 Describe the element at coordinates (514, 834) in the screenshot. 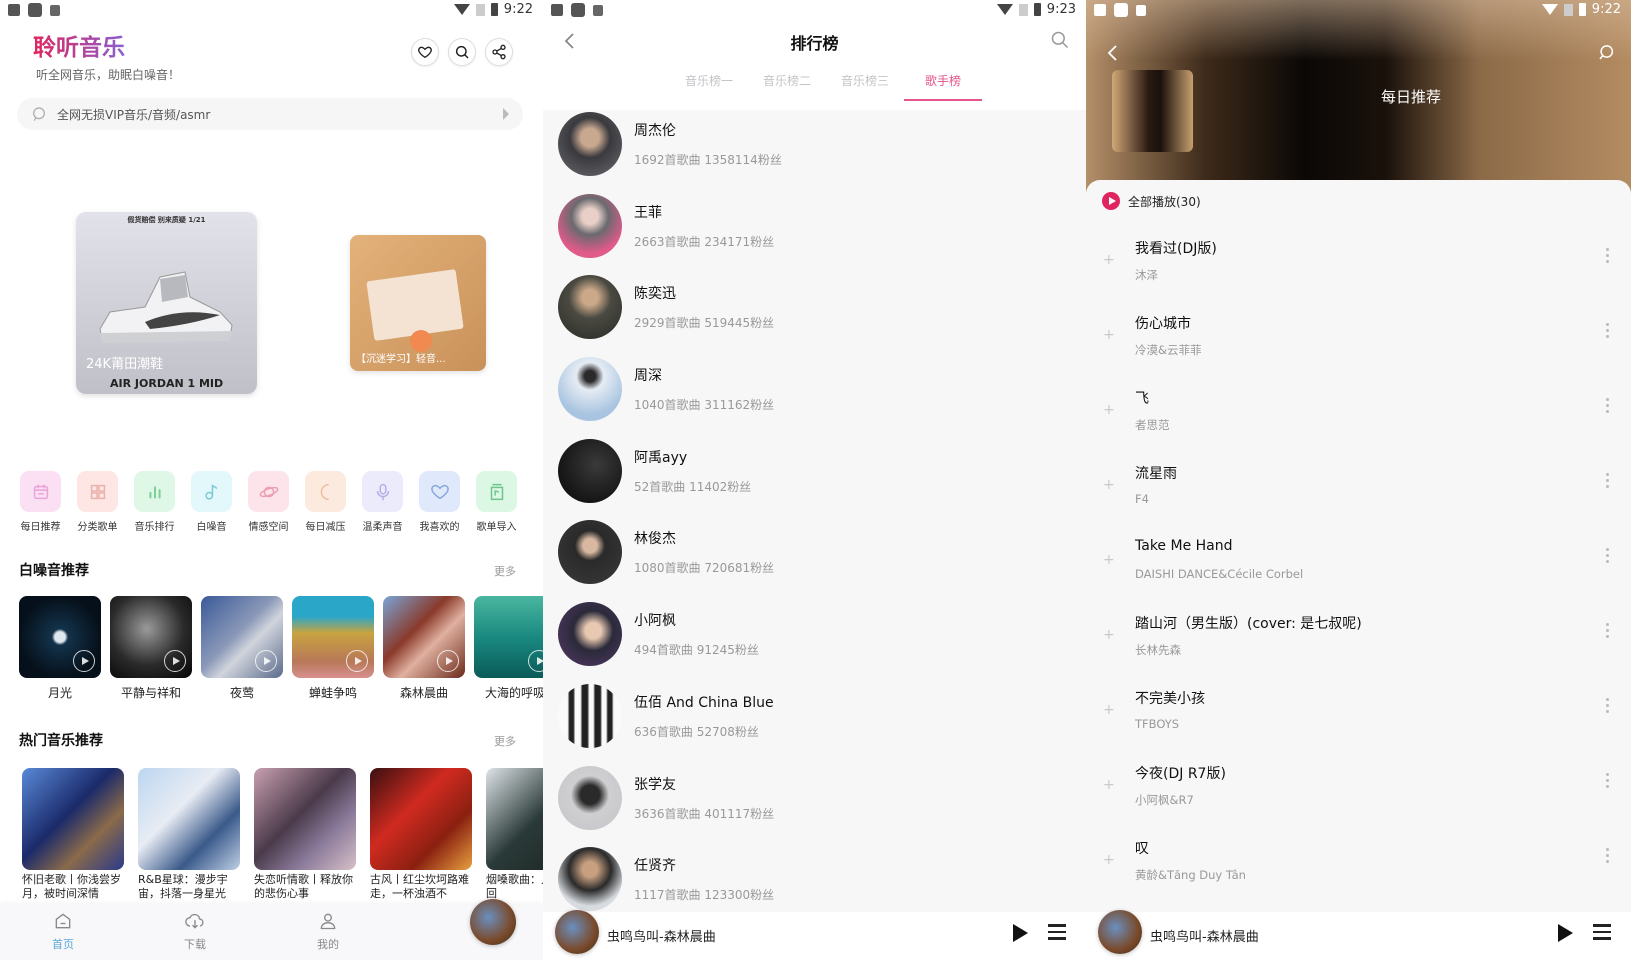

I see `playlist-card: 烟嗓歌曲：人总是晚回` at that location.